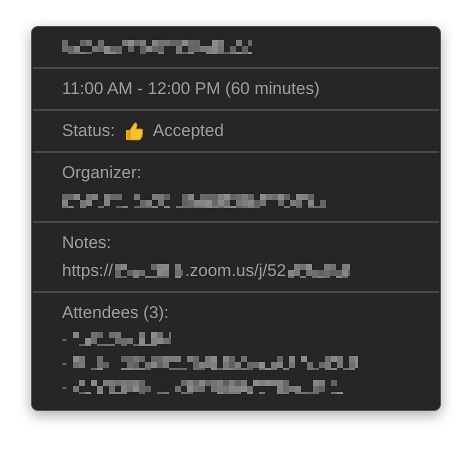 Image resolution: width=474 pixels, height=449 pixels. I want to click on notes-link-text: https://, so click(88, 271).